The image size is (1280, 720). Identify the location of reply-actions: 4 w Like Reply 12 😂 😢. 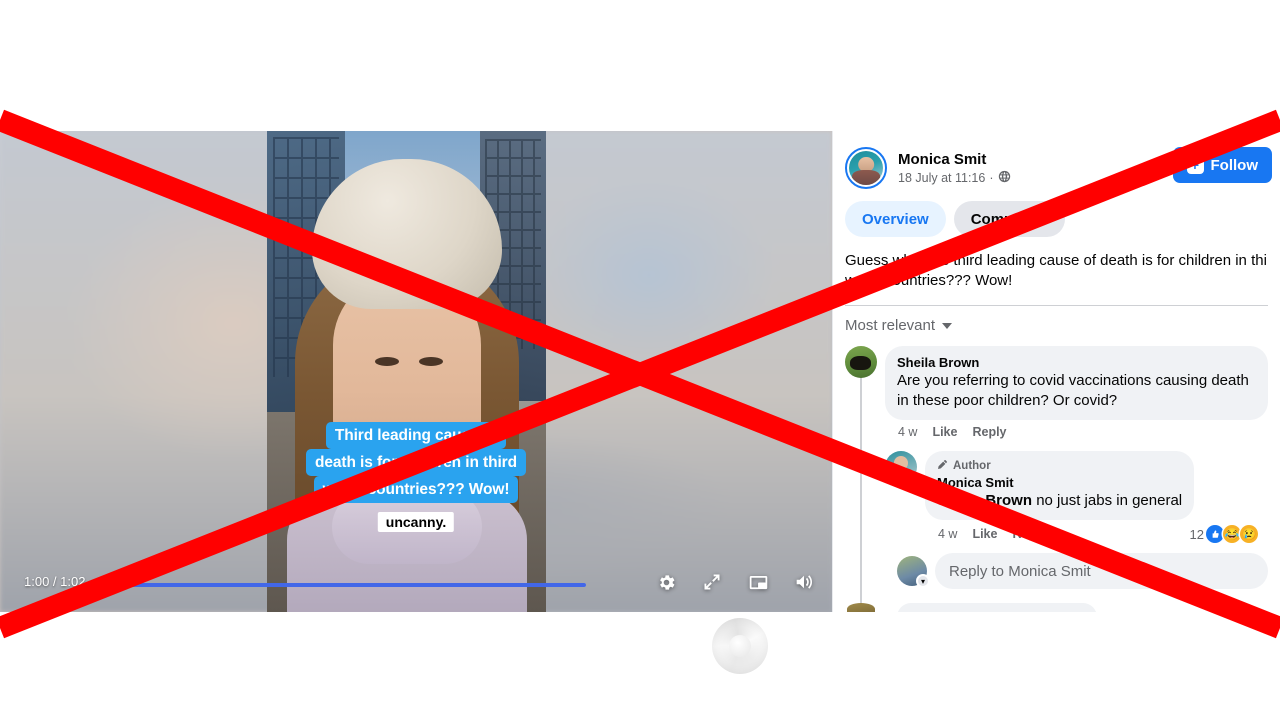
(1096, 531).